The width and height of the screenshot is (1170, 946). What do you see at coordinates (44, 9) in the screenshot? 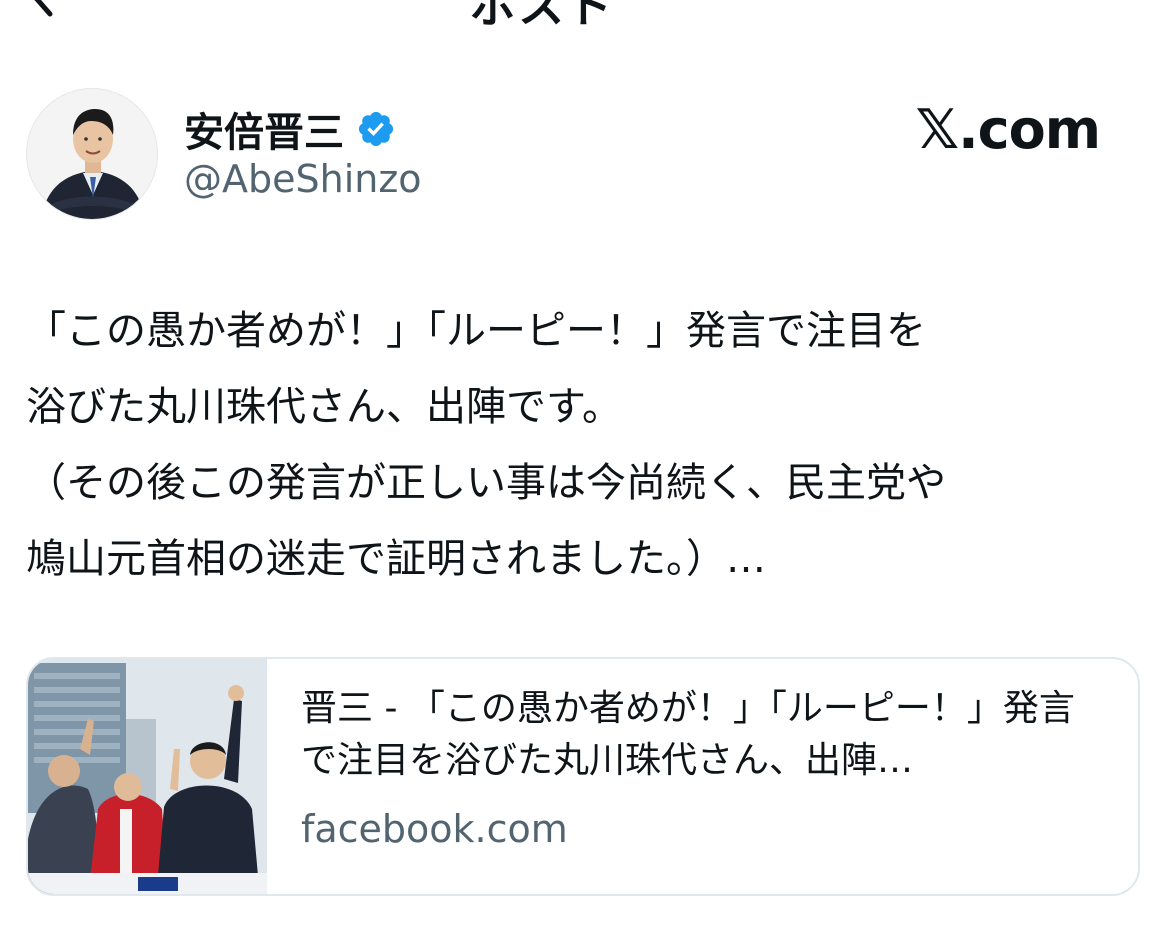
I see `chevron-left-icon` at bounding box center [44, 9].